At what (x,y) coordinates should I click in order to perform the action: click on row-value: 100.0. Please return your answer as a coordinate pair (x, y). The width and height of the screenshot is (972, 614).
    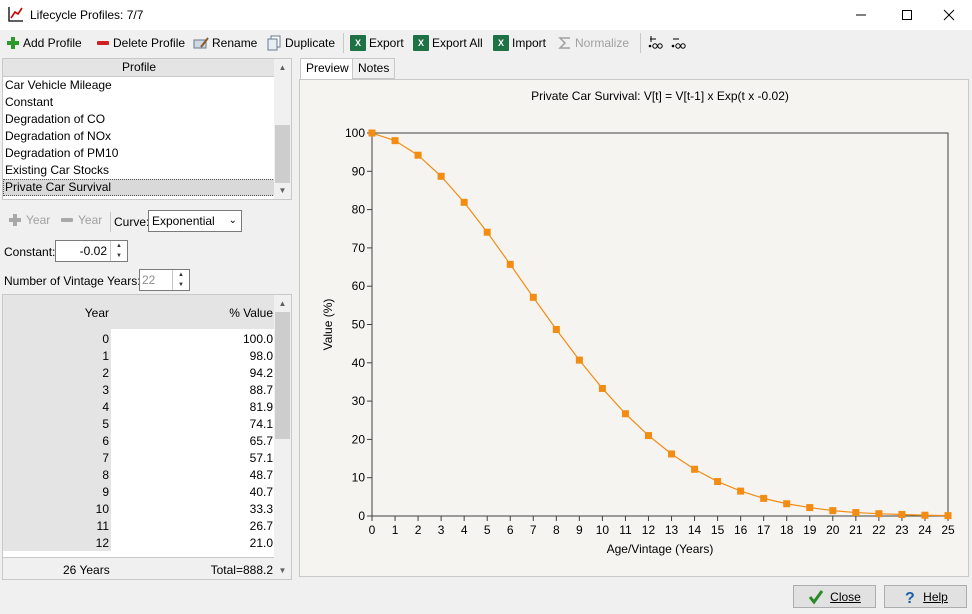
    Looking at the image, I should click on (258, 339).